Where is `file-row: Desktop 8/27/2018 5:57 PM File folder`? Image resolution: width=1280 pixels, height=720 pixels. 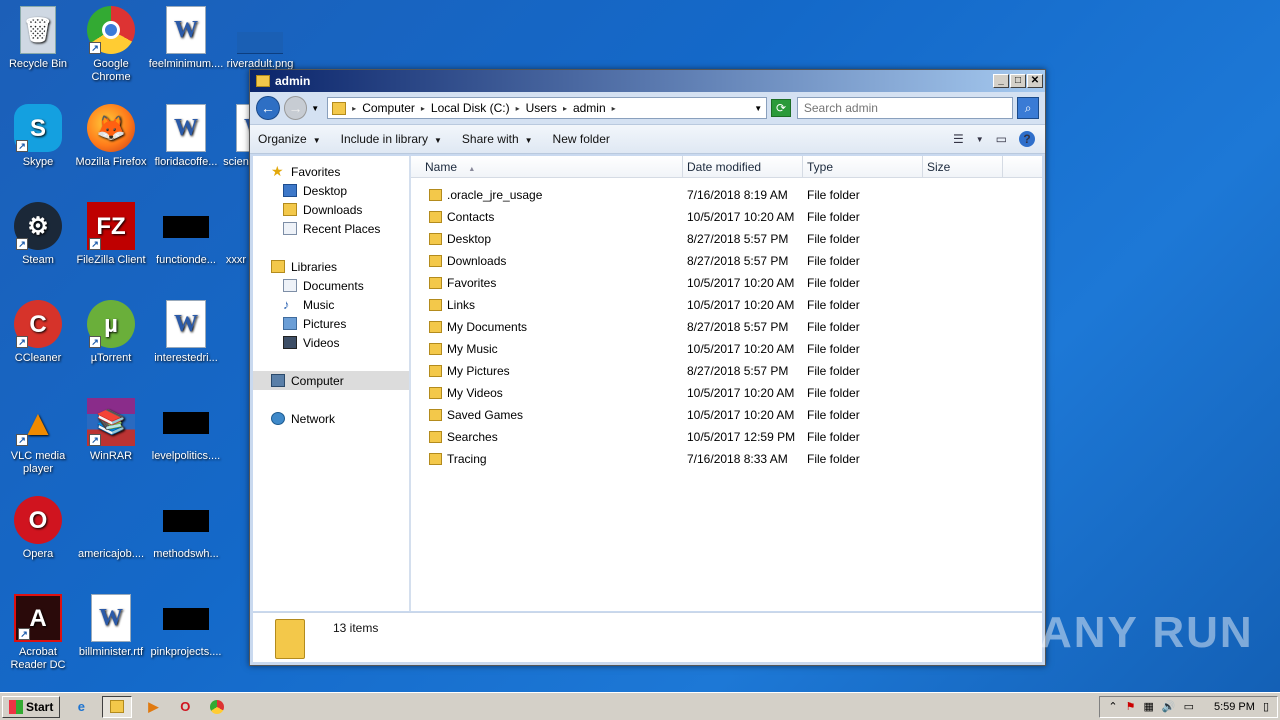 file-row: Desktop 8/27/2018 5:57 PM File folder is located at coordinates (726, 239).